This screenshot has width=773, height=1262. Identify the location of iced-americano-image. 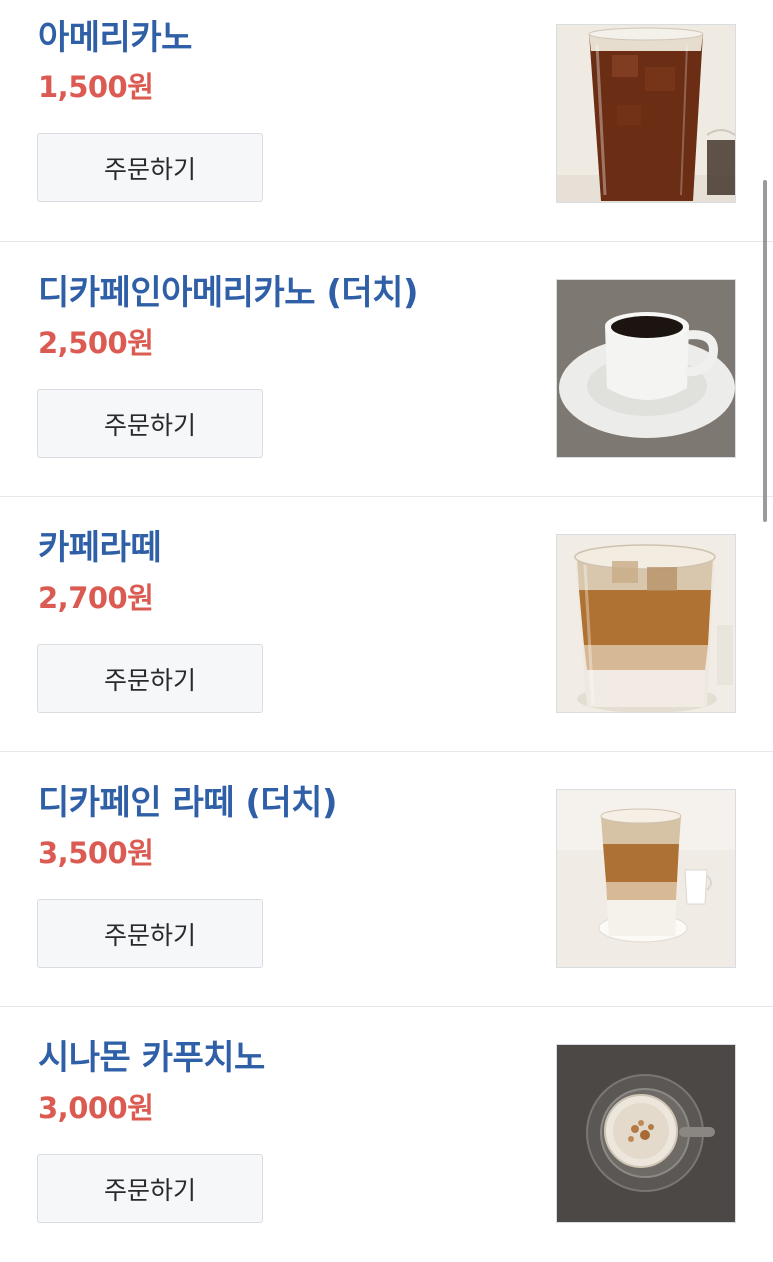
(646, 113).